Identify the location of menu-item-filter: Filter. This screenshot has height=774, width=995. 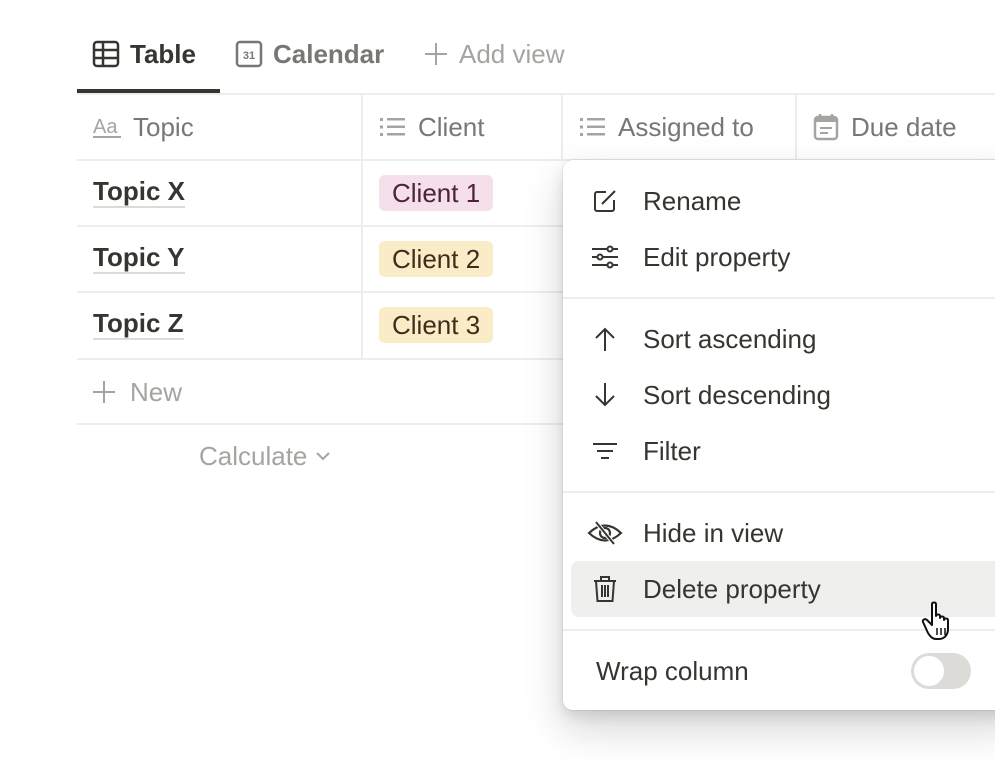
(783, 451).